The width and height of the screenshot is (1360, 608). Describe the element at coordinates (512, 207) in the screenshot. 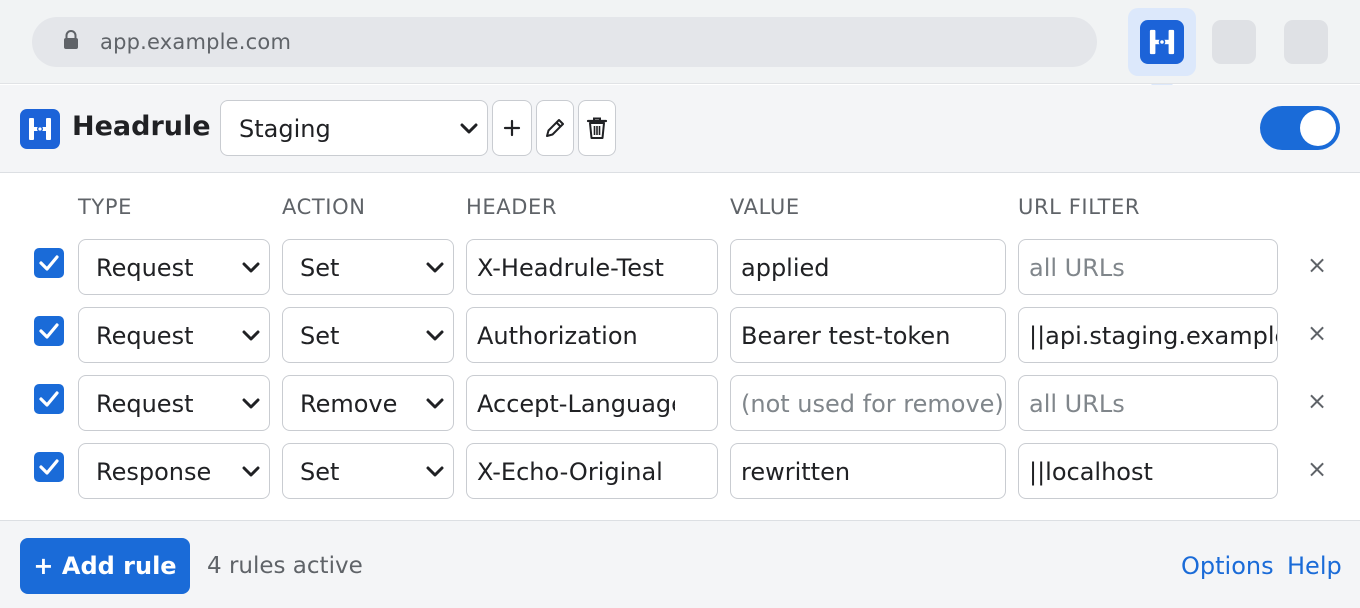

I see `column-header-header: HEADER` at that location.